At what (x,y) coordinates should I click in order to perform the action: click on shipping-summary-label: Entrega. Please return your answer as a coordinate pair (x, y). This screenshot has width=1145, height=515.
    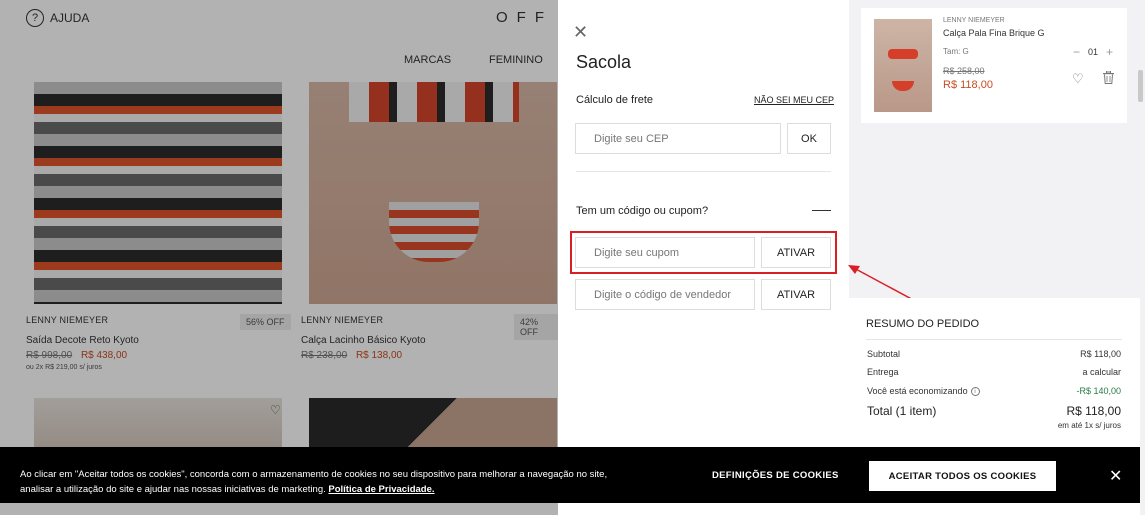
    Looking at the image, I should click on (883, 372).